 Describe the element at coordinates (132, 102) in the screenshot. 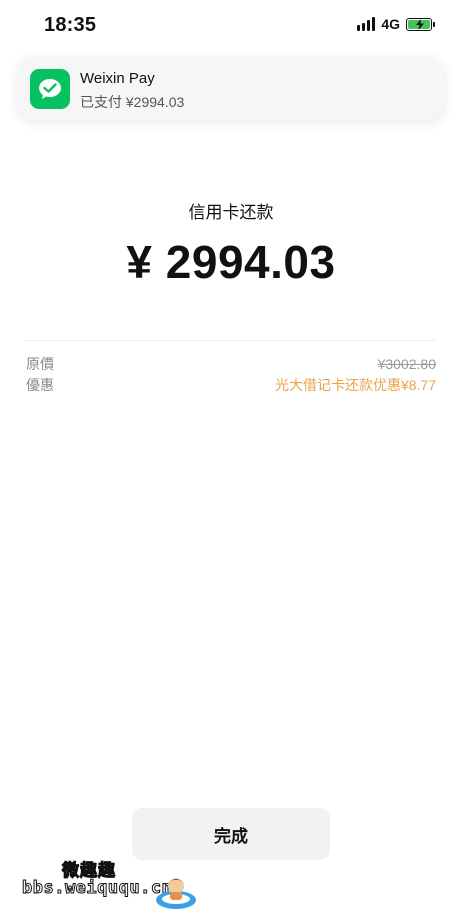

I see `notification-message: 已支付 ¥2994.03` at that location.